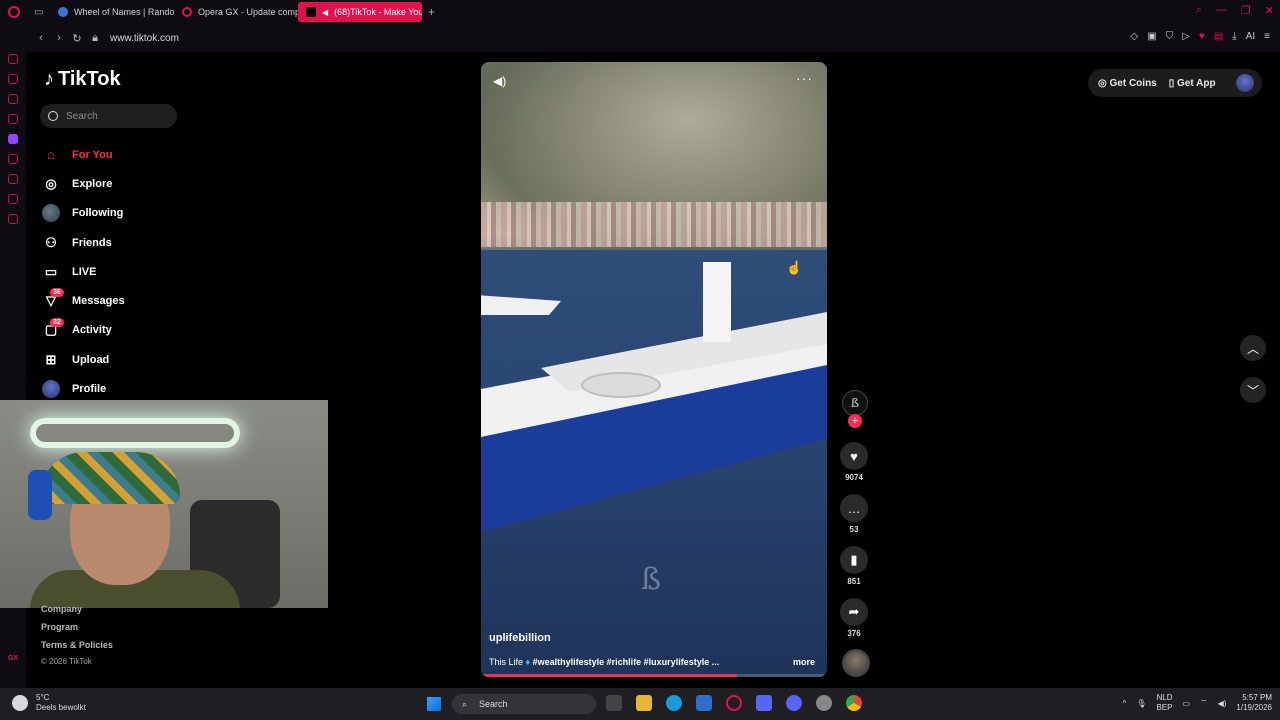  What do you see at coordinates (77, 649) in the screenshot?
I see `footer-link-terms: Terms & Policies` at bounding box center [77, 649].